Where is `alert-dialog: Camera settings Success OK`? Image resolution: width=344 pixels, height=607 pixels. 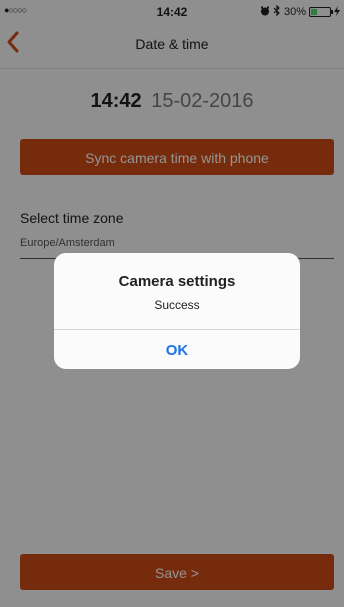 alert-dialog: Camera settings Success OK is located at coordinates (177, 311).